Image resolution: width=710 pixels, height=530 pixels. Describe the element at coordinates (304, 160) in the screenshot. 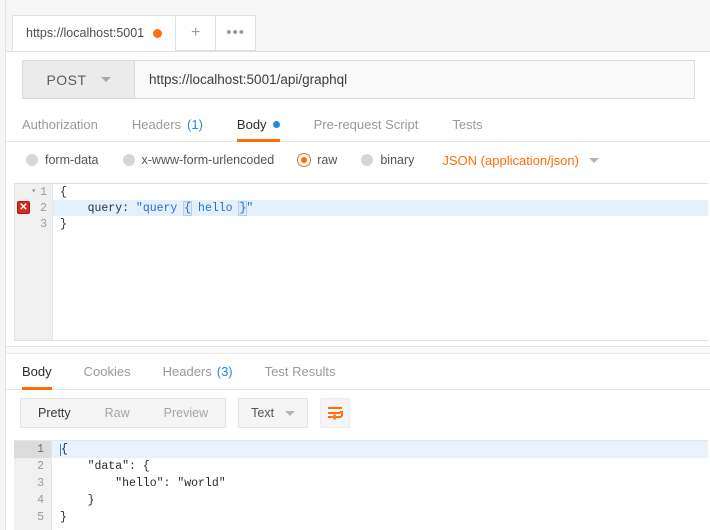

I see `radio-selected-icon` at that location.